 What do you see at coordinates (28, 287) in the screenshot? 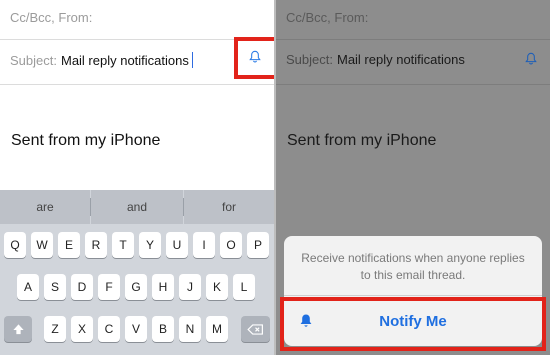
I see `key-a: A` at bounding box center [28, 287].